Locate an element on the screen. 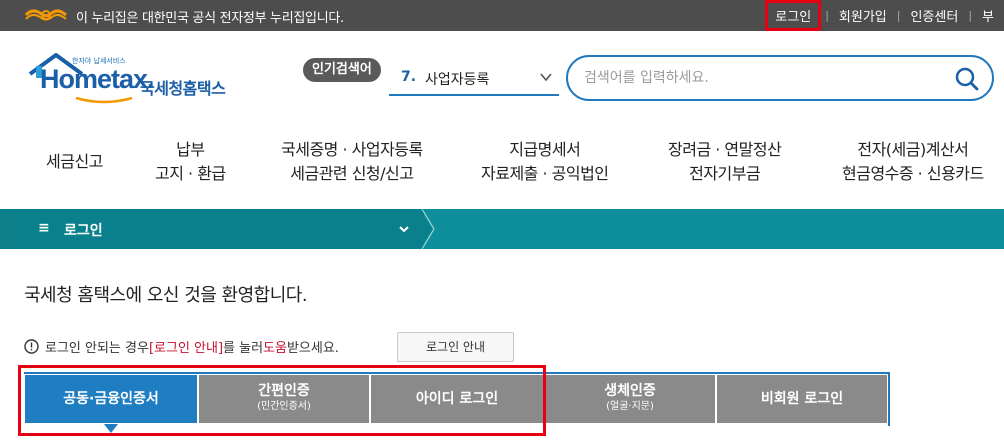  location-bar: ≡ 로그인 is located at coordinates (502, 229).